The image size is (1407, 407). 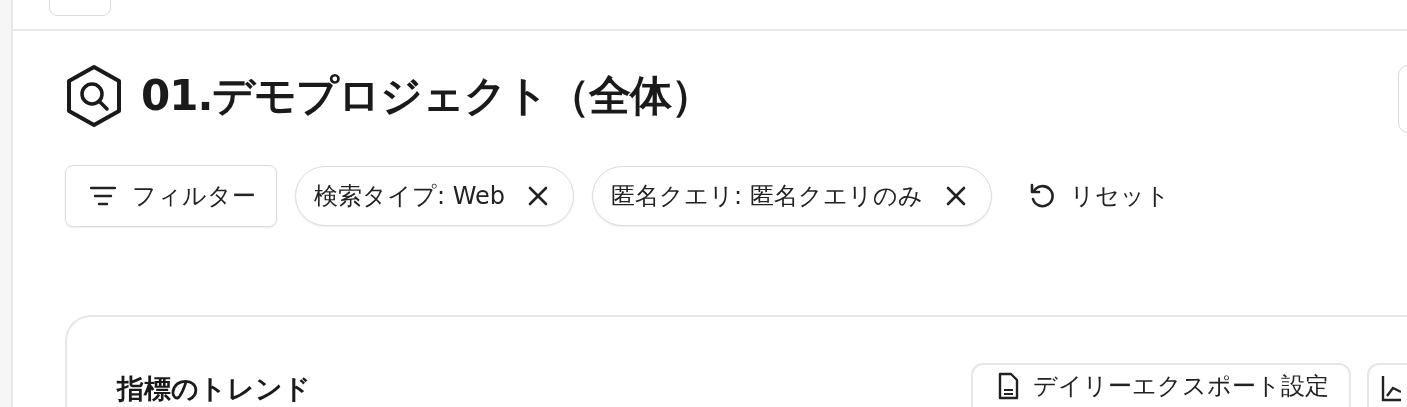 I want to click on chart-button, so click(x=1387, y=385).